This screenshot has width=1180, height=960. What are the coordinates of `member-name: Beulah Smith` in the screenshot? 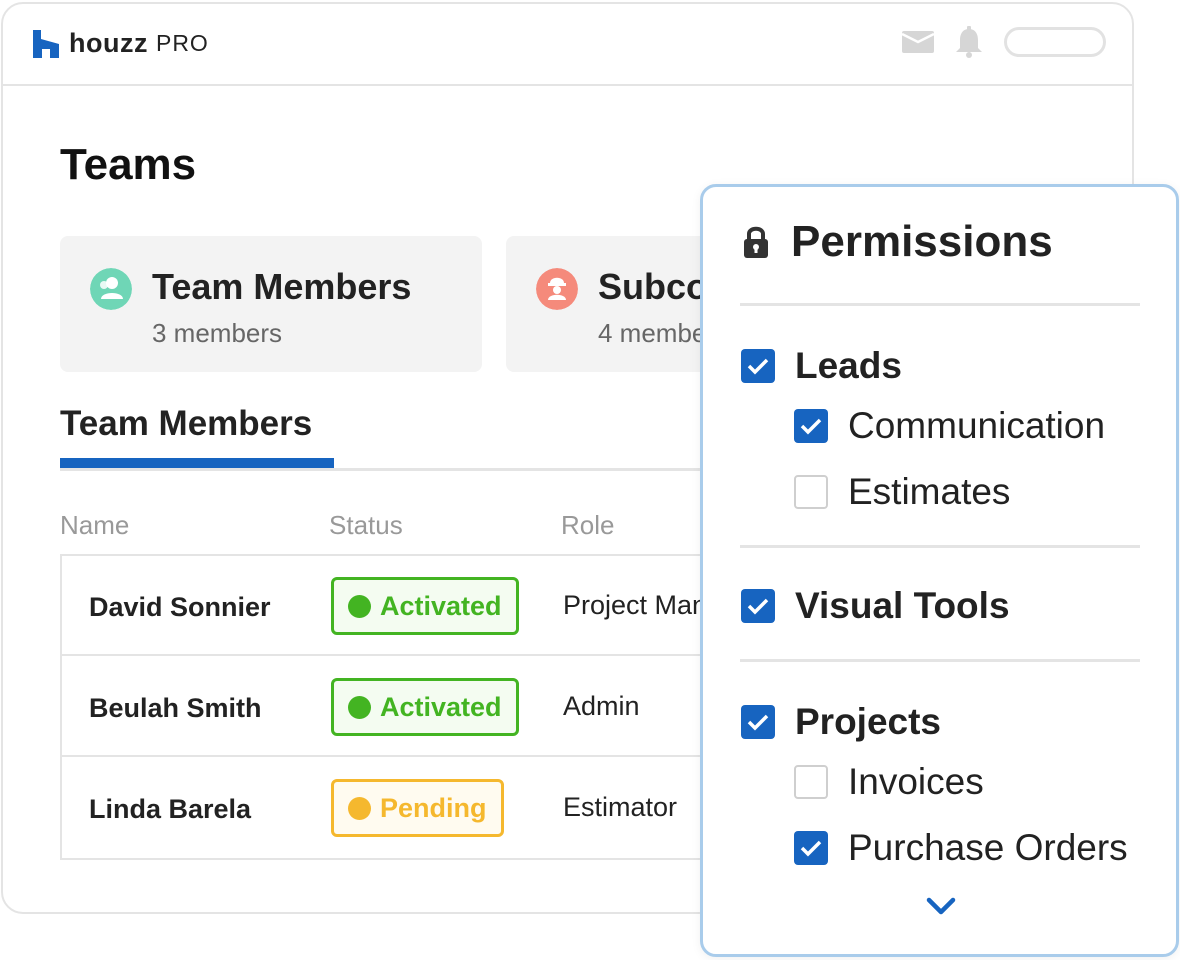 It's located at (175, 708).